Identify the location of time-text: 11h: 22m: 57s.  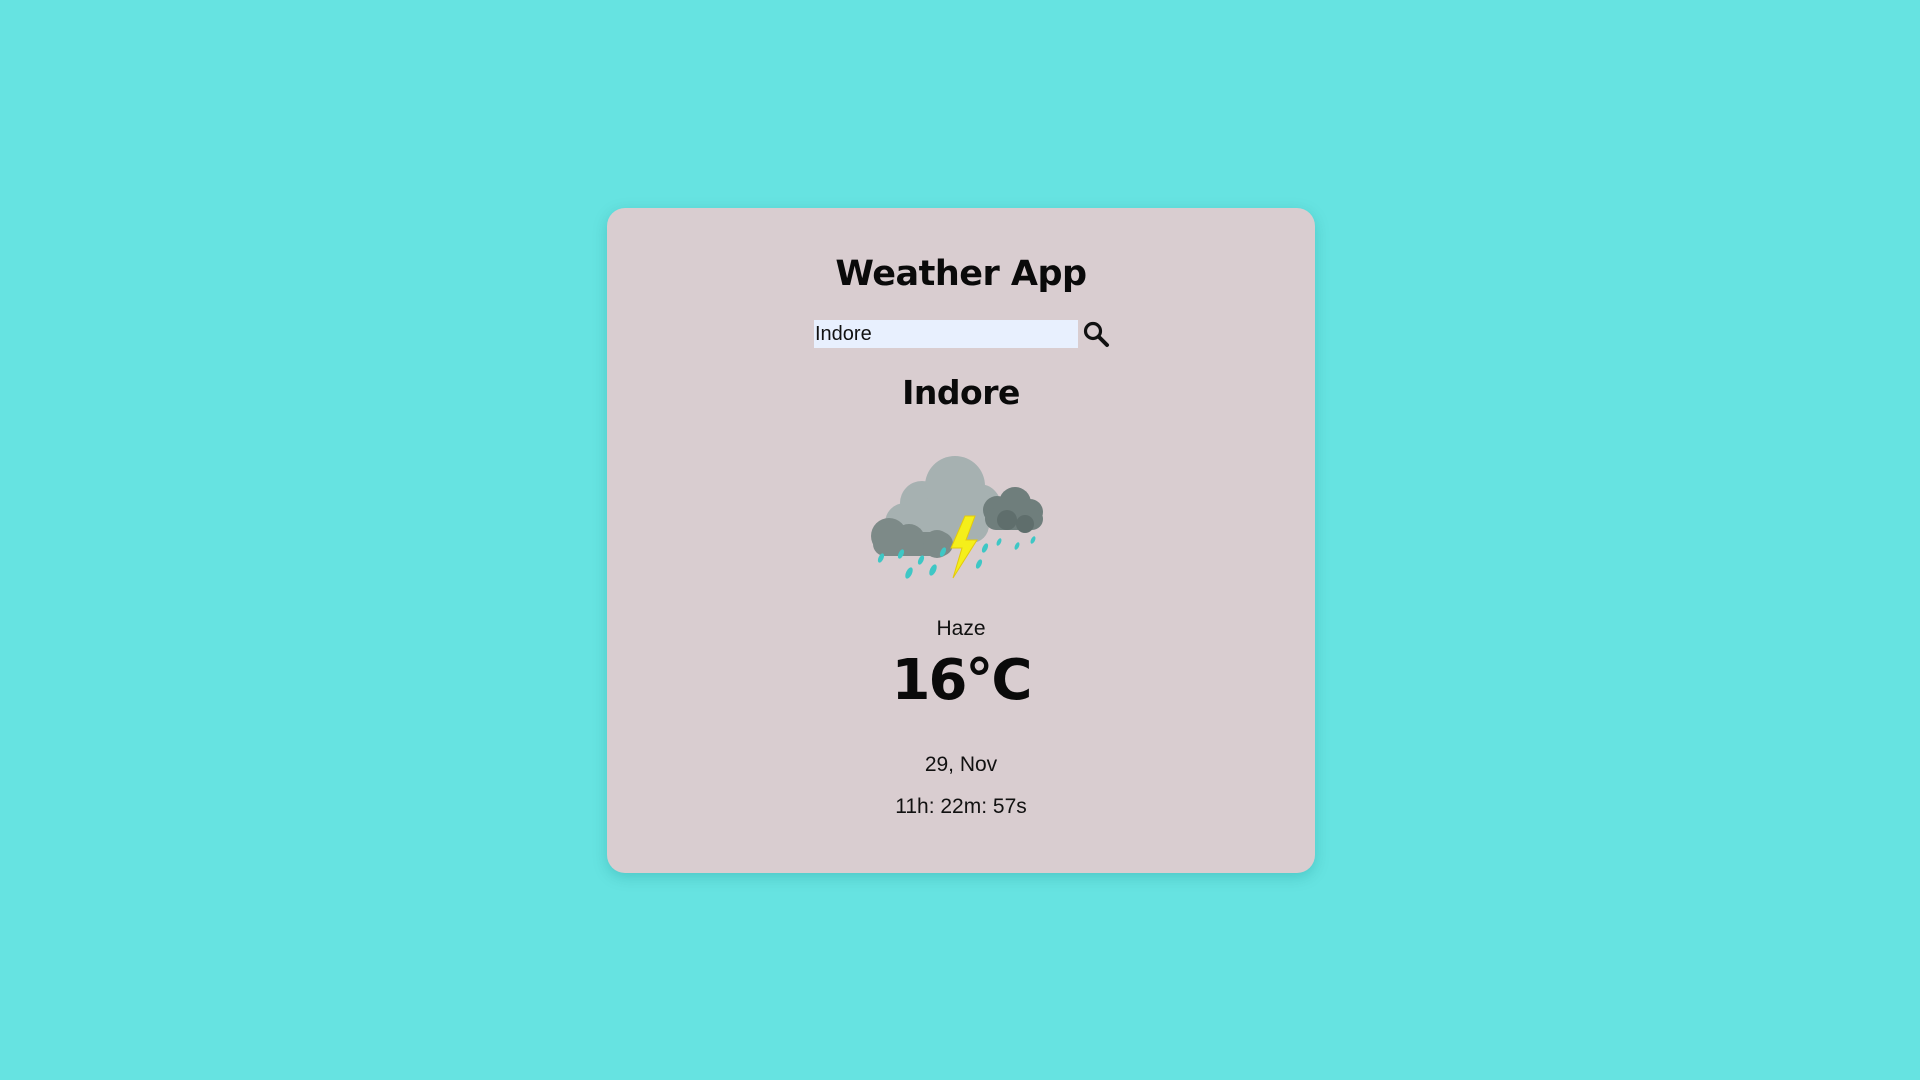
(961, 806).